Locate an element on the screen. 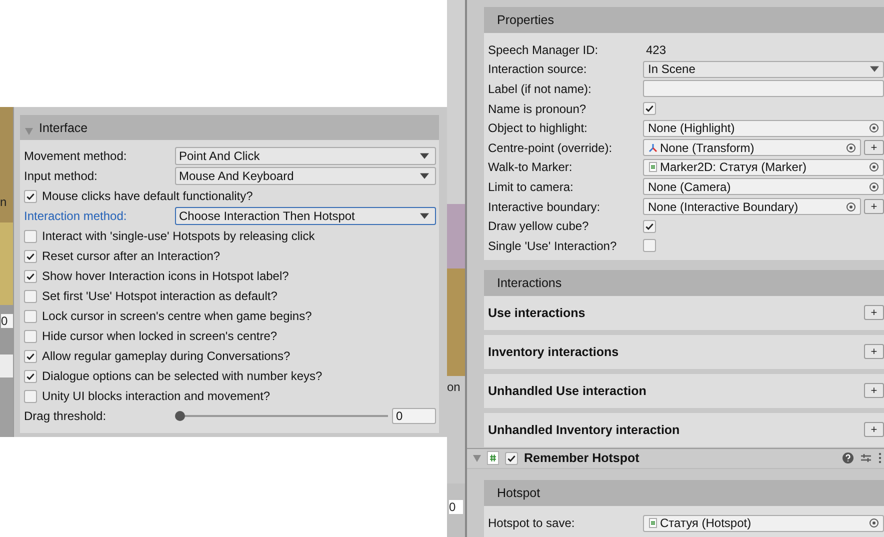  input-field is located at coordinates (763, 89).